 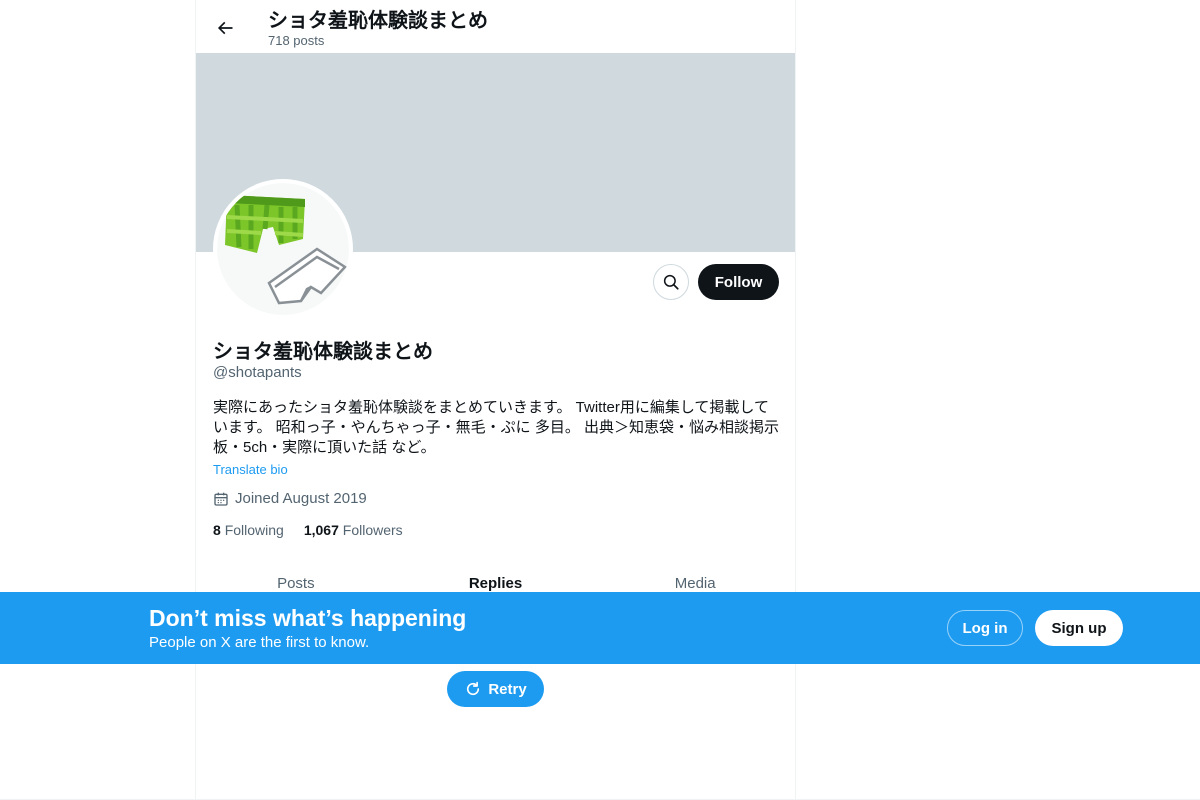 What do you see at coordinates (985, 628) in the screenshot?
I see `login-button: Log in` at bounding box center [985, 628].